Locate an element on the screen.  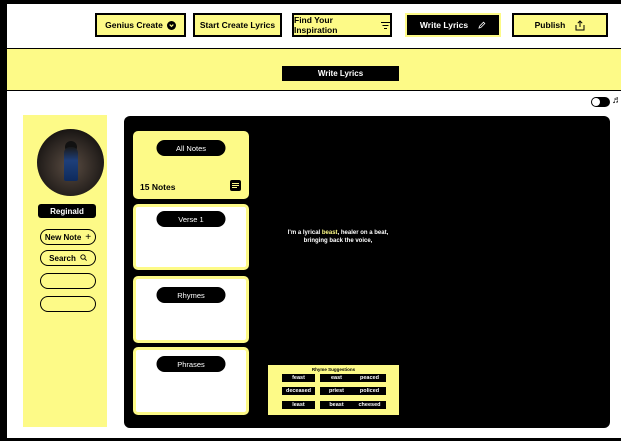
rhyme-word: policed is located at coordinates (369, 391).